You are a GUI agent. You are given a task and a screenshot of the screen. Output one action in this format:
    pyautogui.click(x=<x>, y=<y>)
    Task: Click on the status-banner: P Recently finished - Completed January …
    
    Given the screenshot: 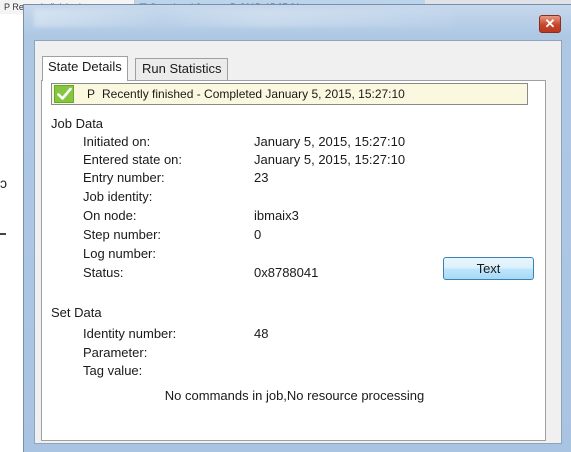 What is the action you would take?
    pyautogui.click(x=289, y=94)
    